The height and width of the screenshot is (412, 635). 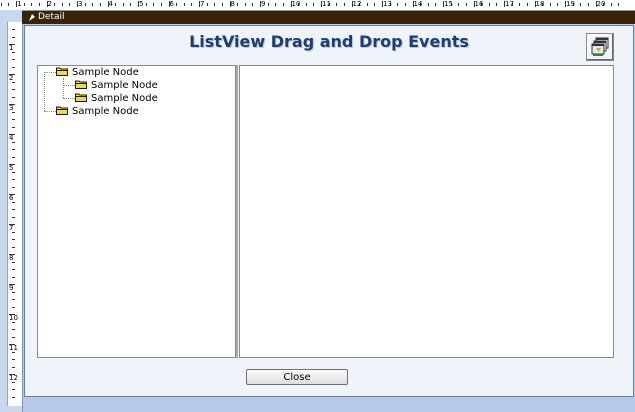 I want to click on close-button: Close, so click(x=297, y=377).